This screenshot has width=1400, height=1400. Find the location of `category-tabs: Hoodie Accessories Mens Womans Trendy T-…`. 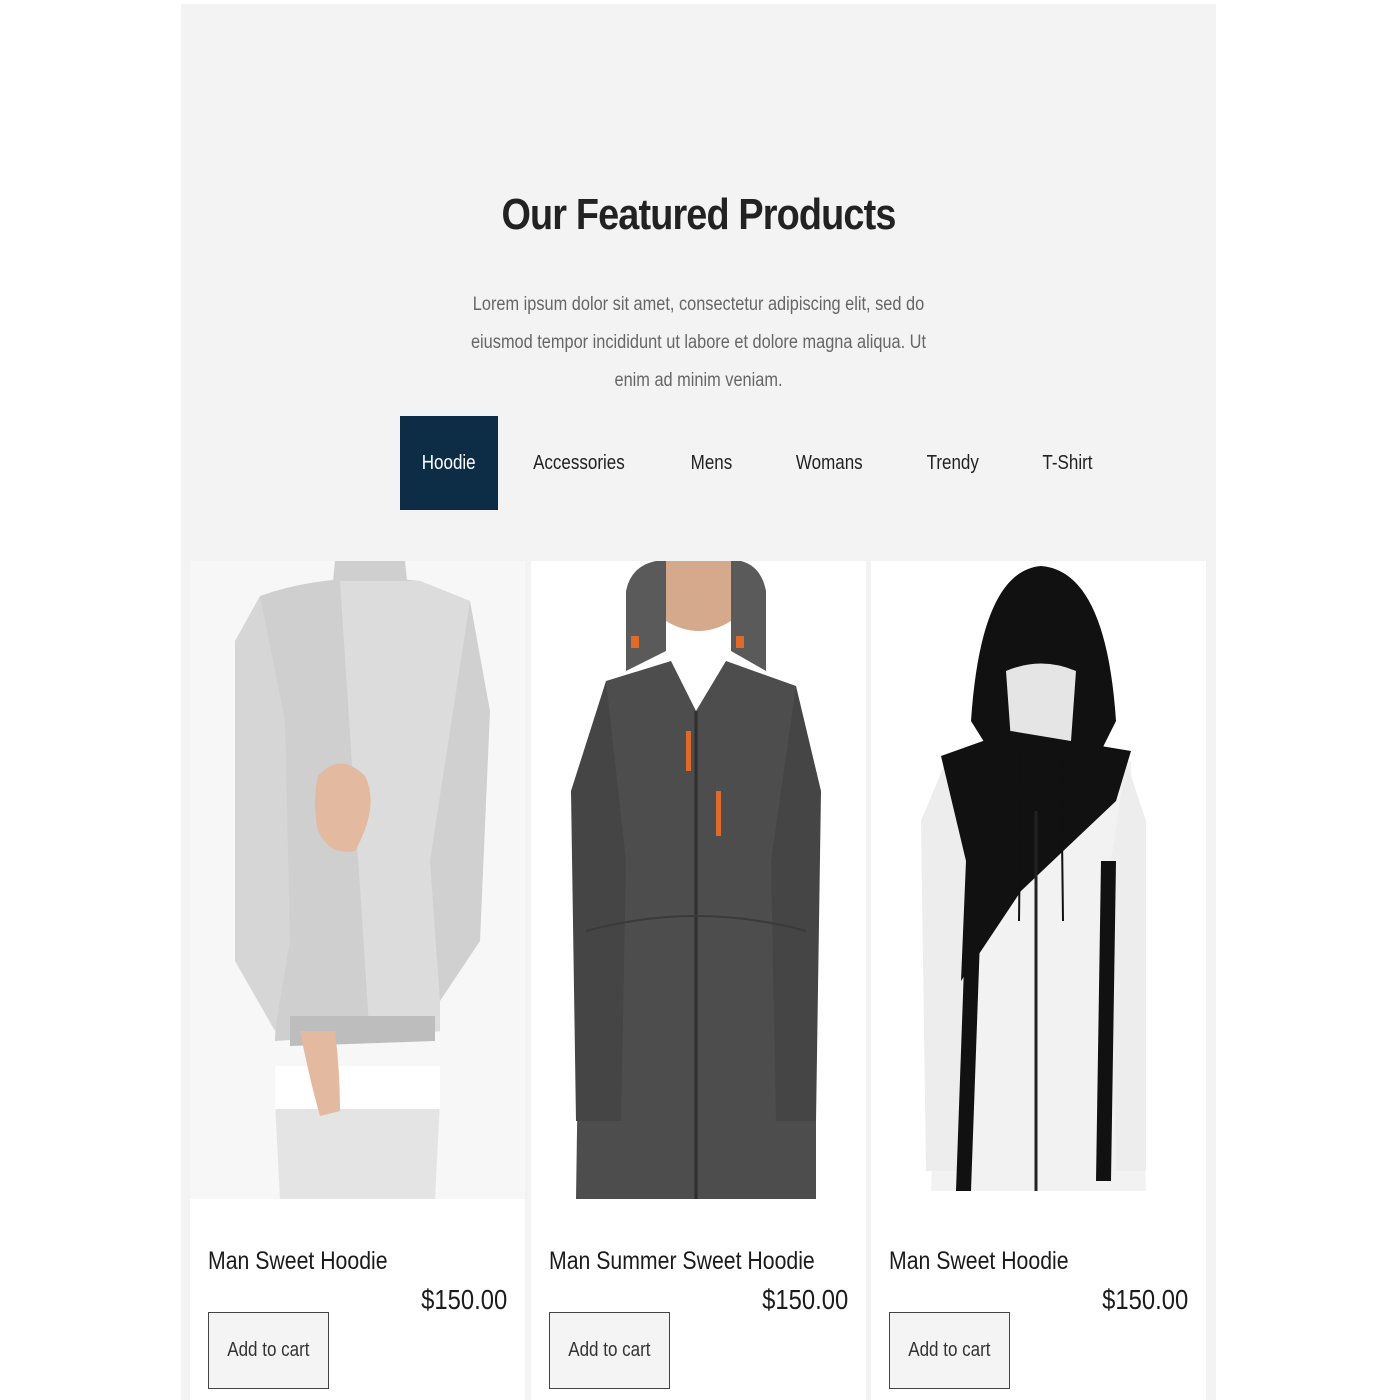

category-tabs: Hoodie Accessories Mens Womans Trendy T-… is located at coordinates (762, 463).